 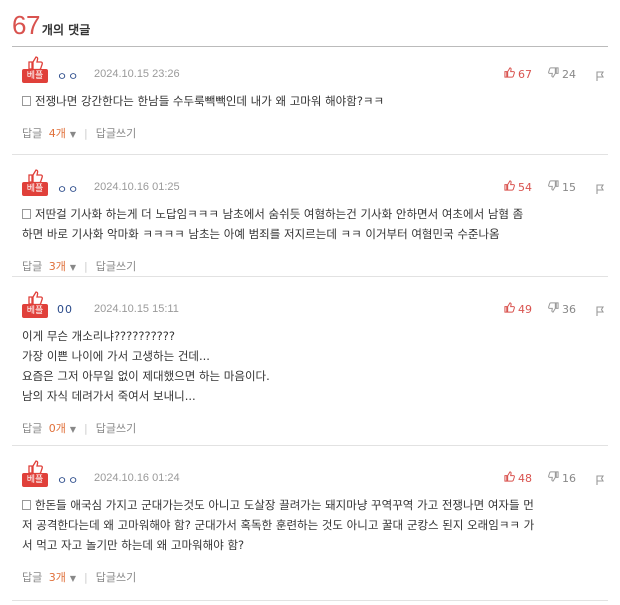 I want to click on comment-line: 전쟁나면 강간한다는 한남들 수두룩빽빽인데 내가 왜 고마워 해야함?ㅋㅋ, so click(x=314, y=101).